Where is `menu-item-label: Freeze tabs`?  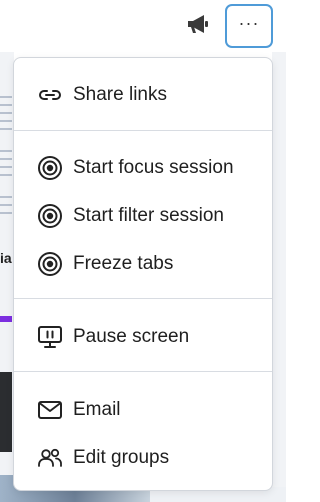
menu-item-label: Freeze tabs is located at coordinates (123, 263).